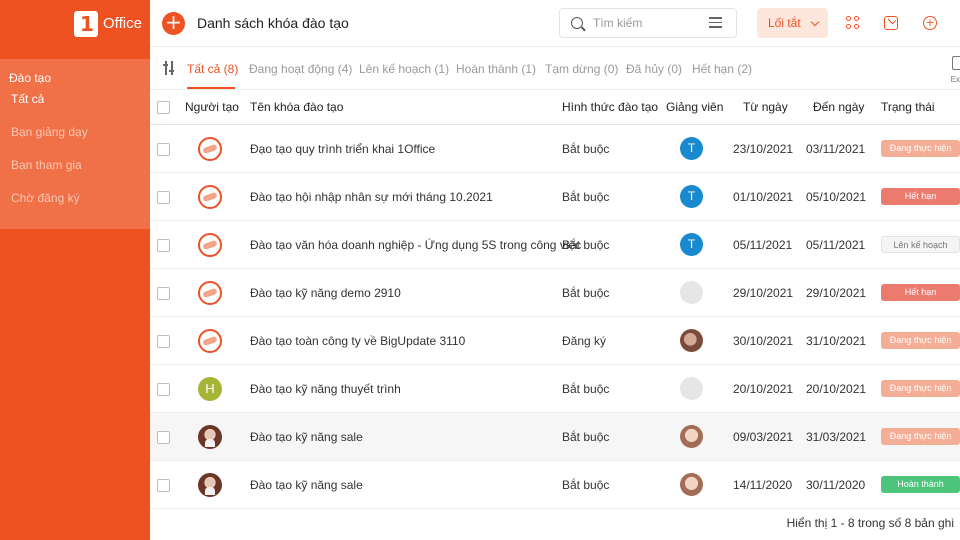 This screenshot has width=960, height=540. Describe the element at coordinates (122, 23) in the screenshot. I see `logo-text: Office` at that location.